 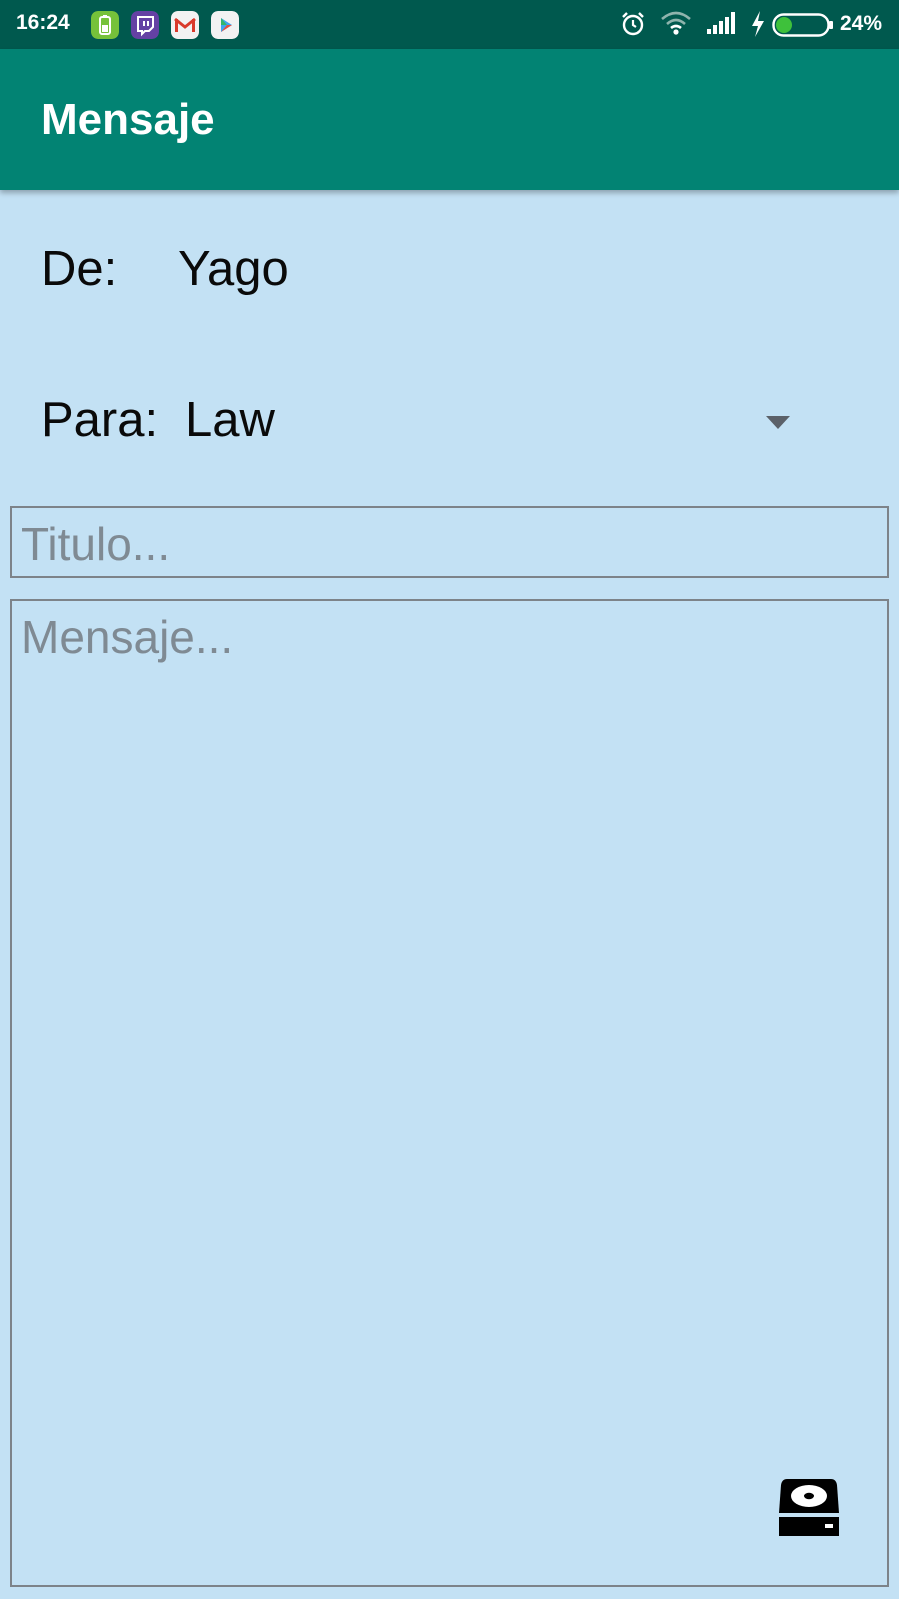 What do you see at coordinates (778, 422) in the screenshot?
I see `dropdown-arrow-icon` at bounding box center [778, 422].